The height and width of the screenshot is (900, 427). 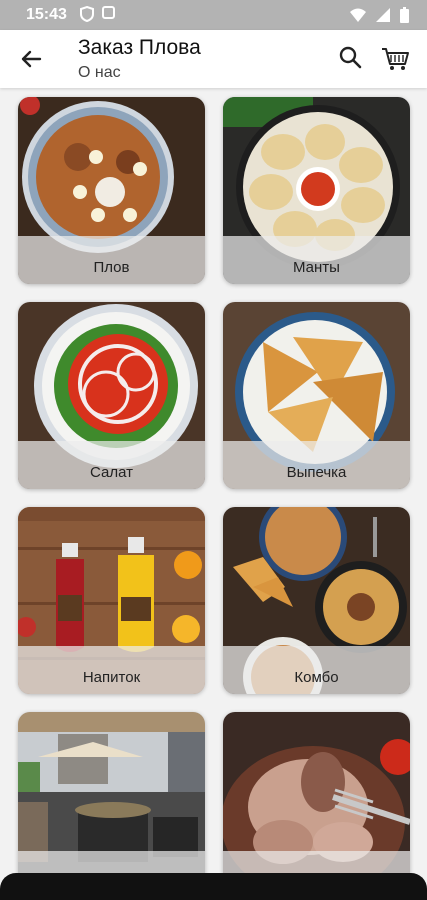 What do you see at coordinates (395, 58) in the screenshot?
I see `cart-icon` at bounding box center [395, 58].